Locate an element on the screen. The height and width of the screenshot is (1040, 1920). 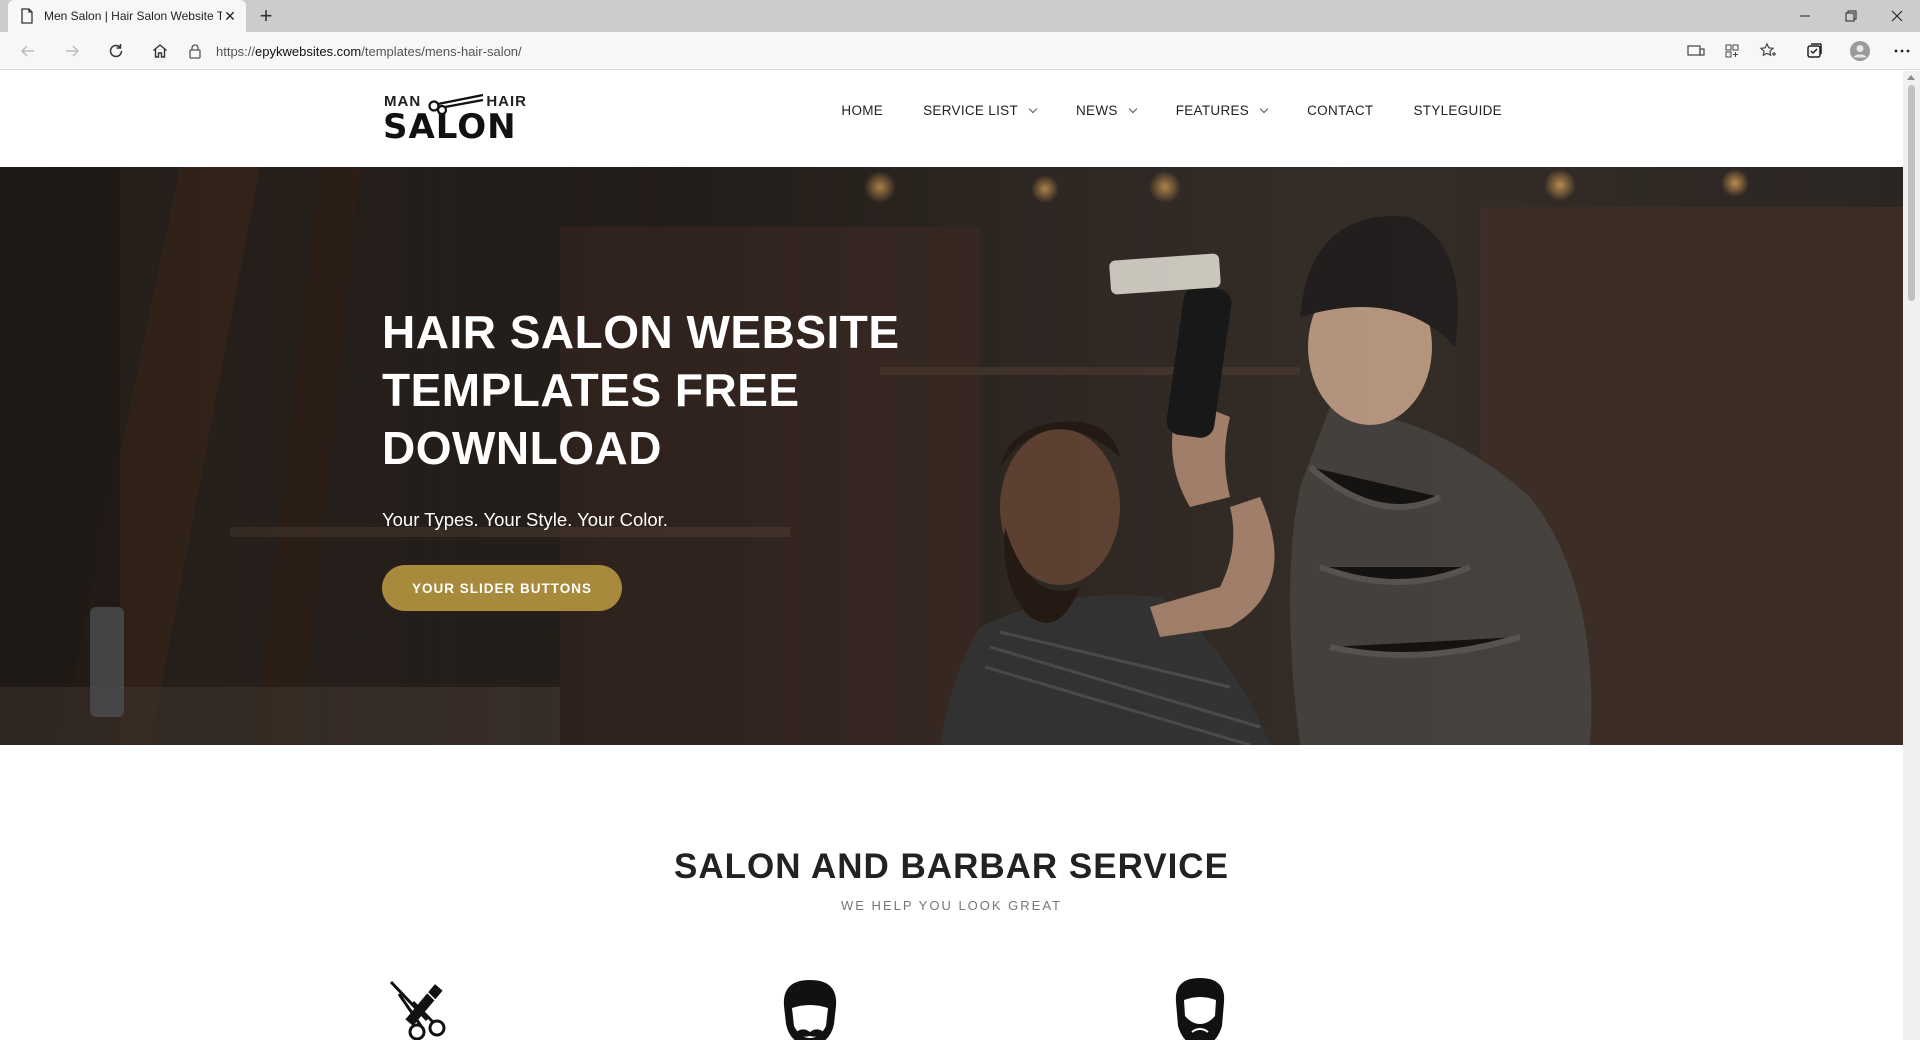
nav-label: FEATURES is located at coordinates (1212, 110).